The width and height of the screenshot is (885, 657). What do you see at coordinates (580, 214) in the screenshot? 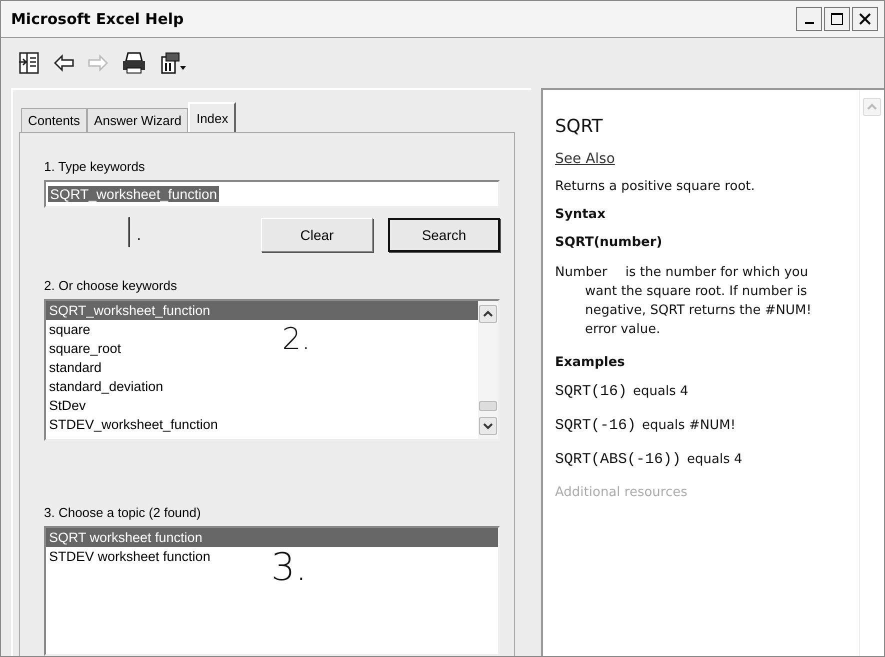
I see `section-heading: Syntax` at bounding box center [580, 214].